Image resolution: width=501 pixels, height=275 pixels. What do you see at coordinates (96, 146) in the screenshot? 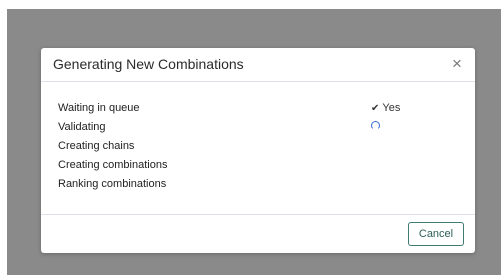
I see `step-label: Creating chains` at bounding box center [96, 146].